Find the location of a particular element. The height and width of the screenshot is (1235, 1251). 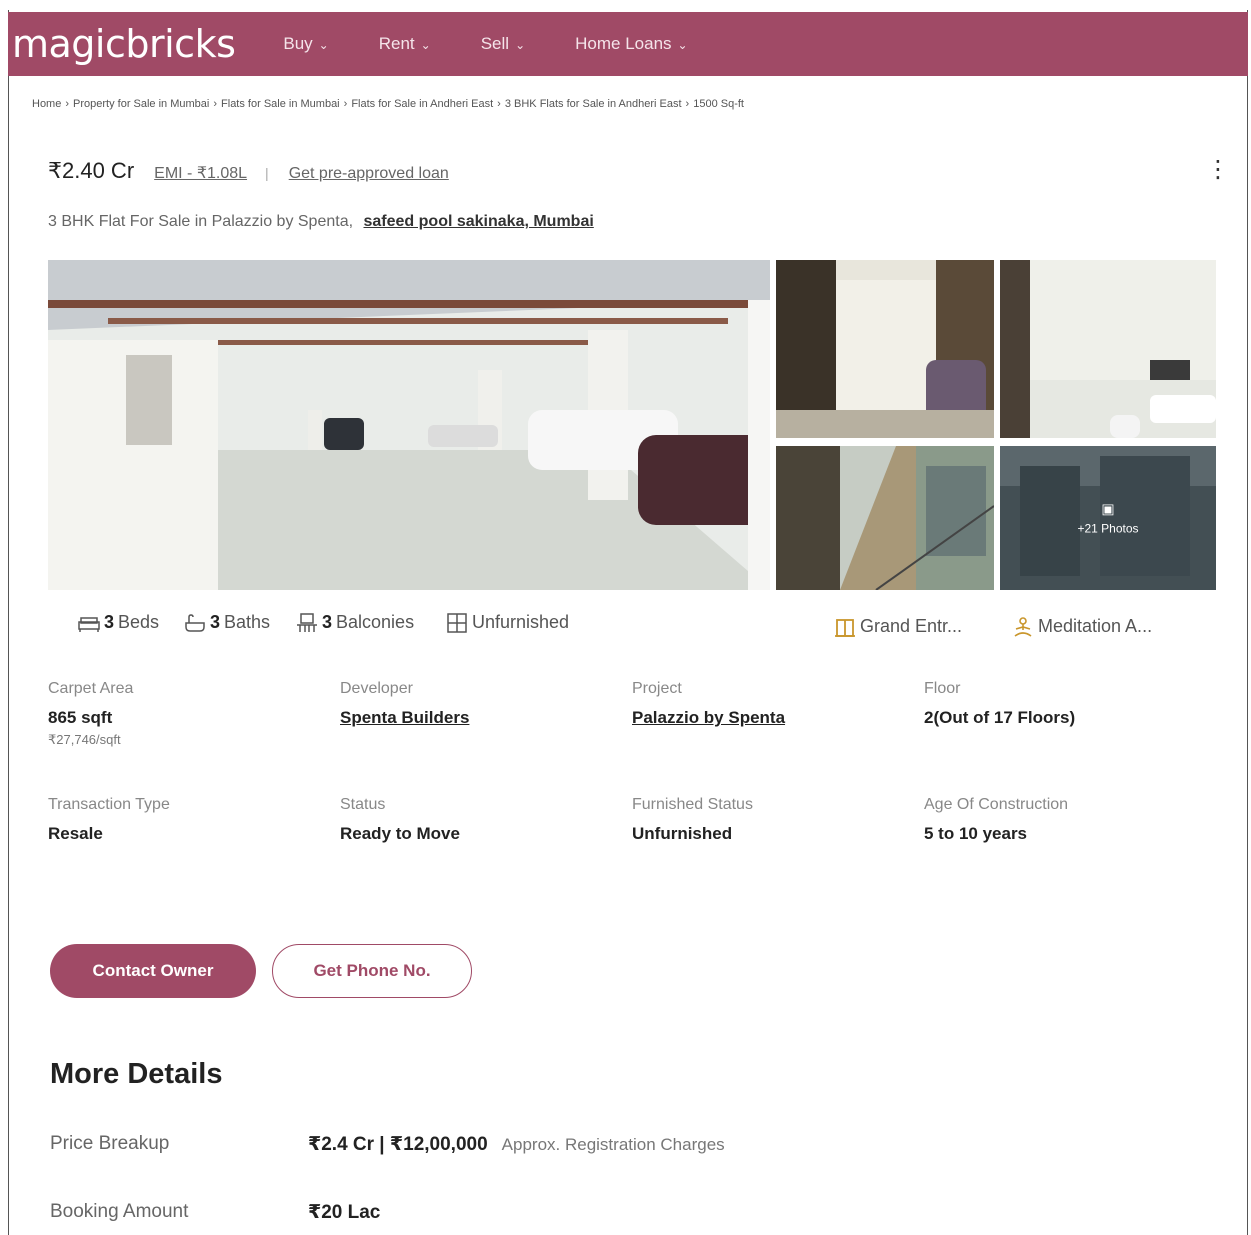

balconies-label: Balconies is located at coordinates (375, 622).